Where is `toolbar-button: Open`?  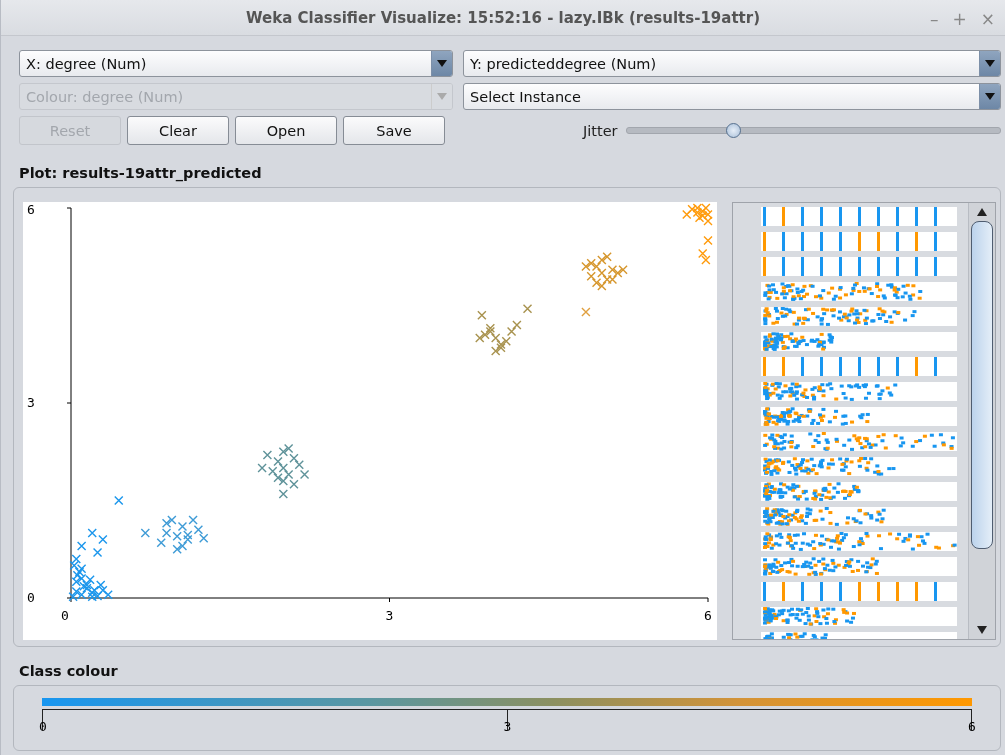 toolbar-button: Open is located at coordinates (286, 130).